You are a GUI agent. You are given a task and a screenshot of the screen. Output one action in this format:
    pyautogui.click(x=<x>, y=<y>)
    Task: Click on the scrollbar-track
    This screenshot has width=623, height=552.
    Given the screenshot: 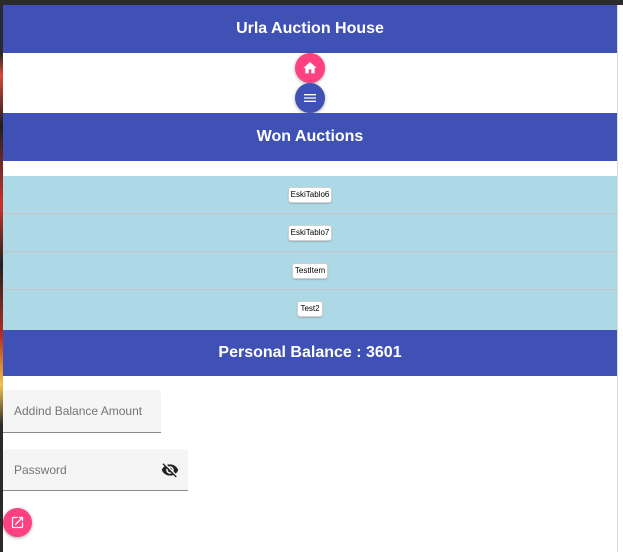 What is the action you would take?
    pyautogui.click(x=620, y=278)
    